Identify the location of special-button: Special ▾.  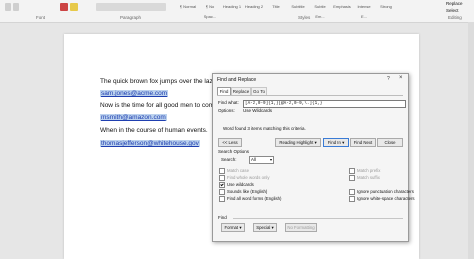
(265, 227).